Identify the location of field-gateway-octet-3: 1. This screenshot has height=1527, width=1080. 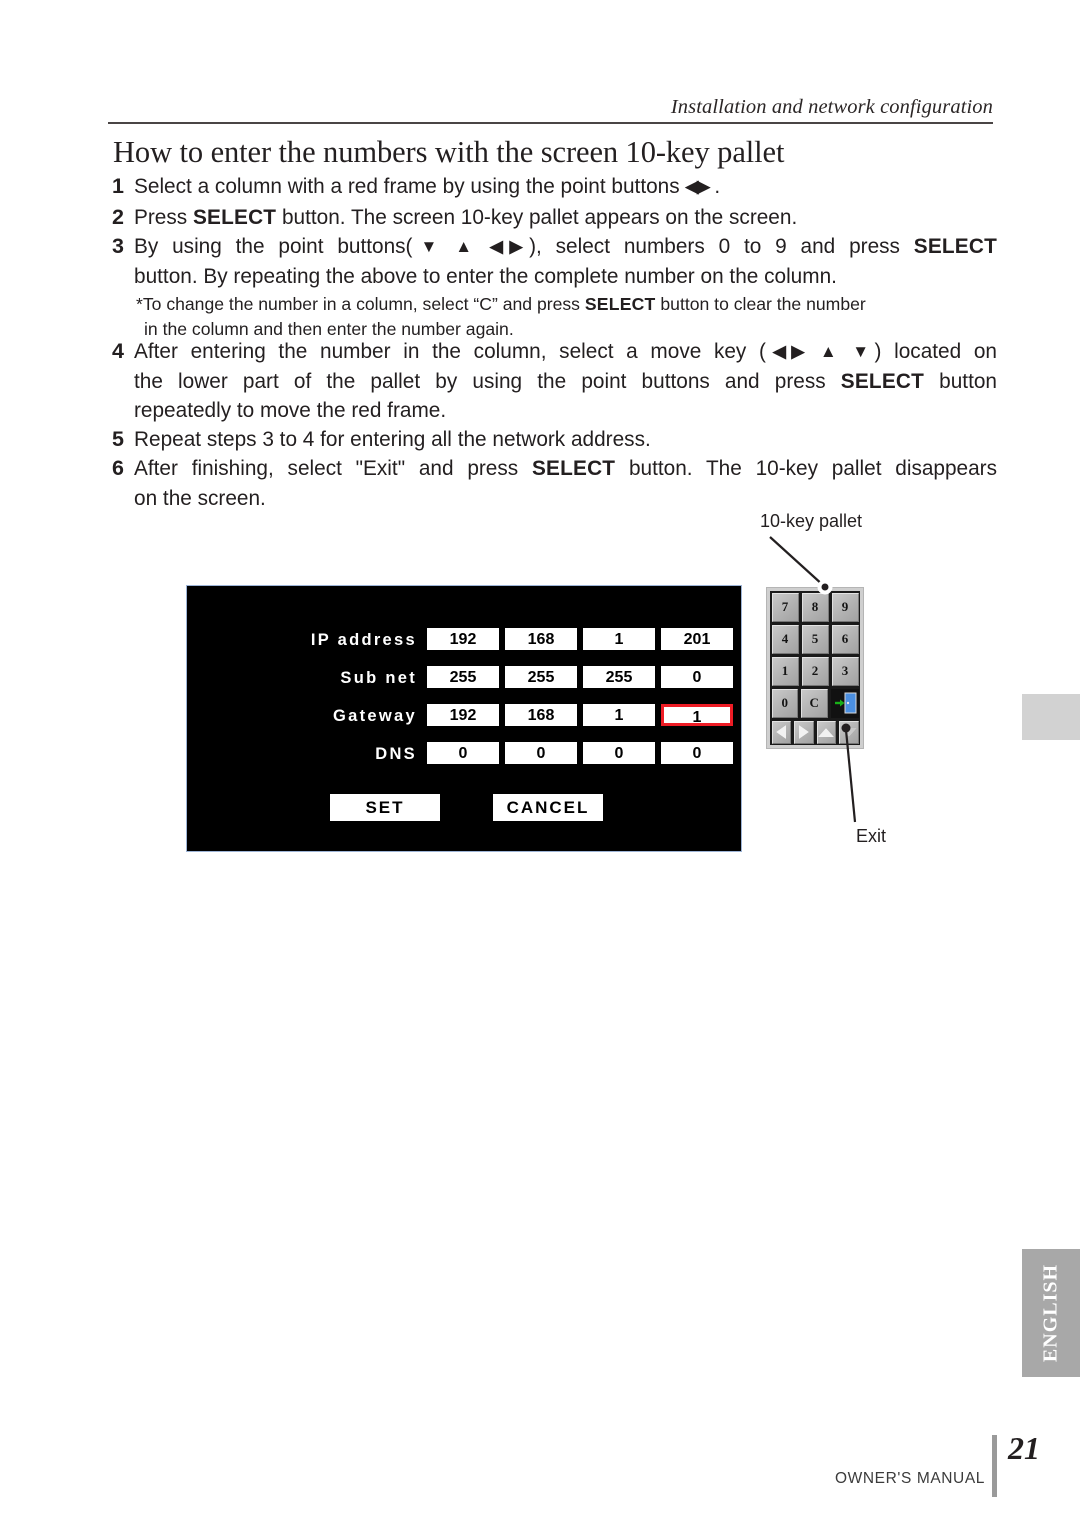
(619, 715).